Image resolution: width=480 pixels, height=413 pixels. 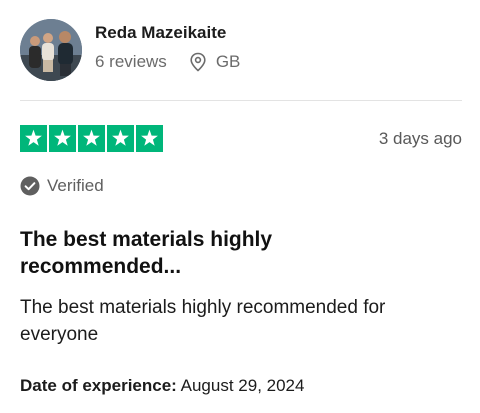 I want to click on divider, so click(x=241, y=100).